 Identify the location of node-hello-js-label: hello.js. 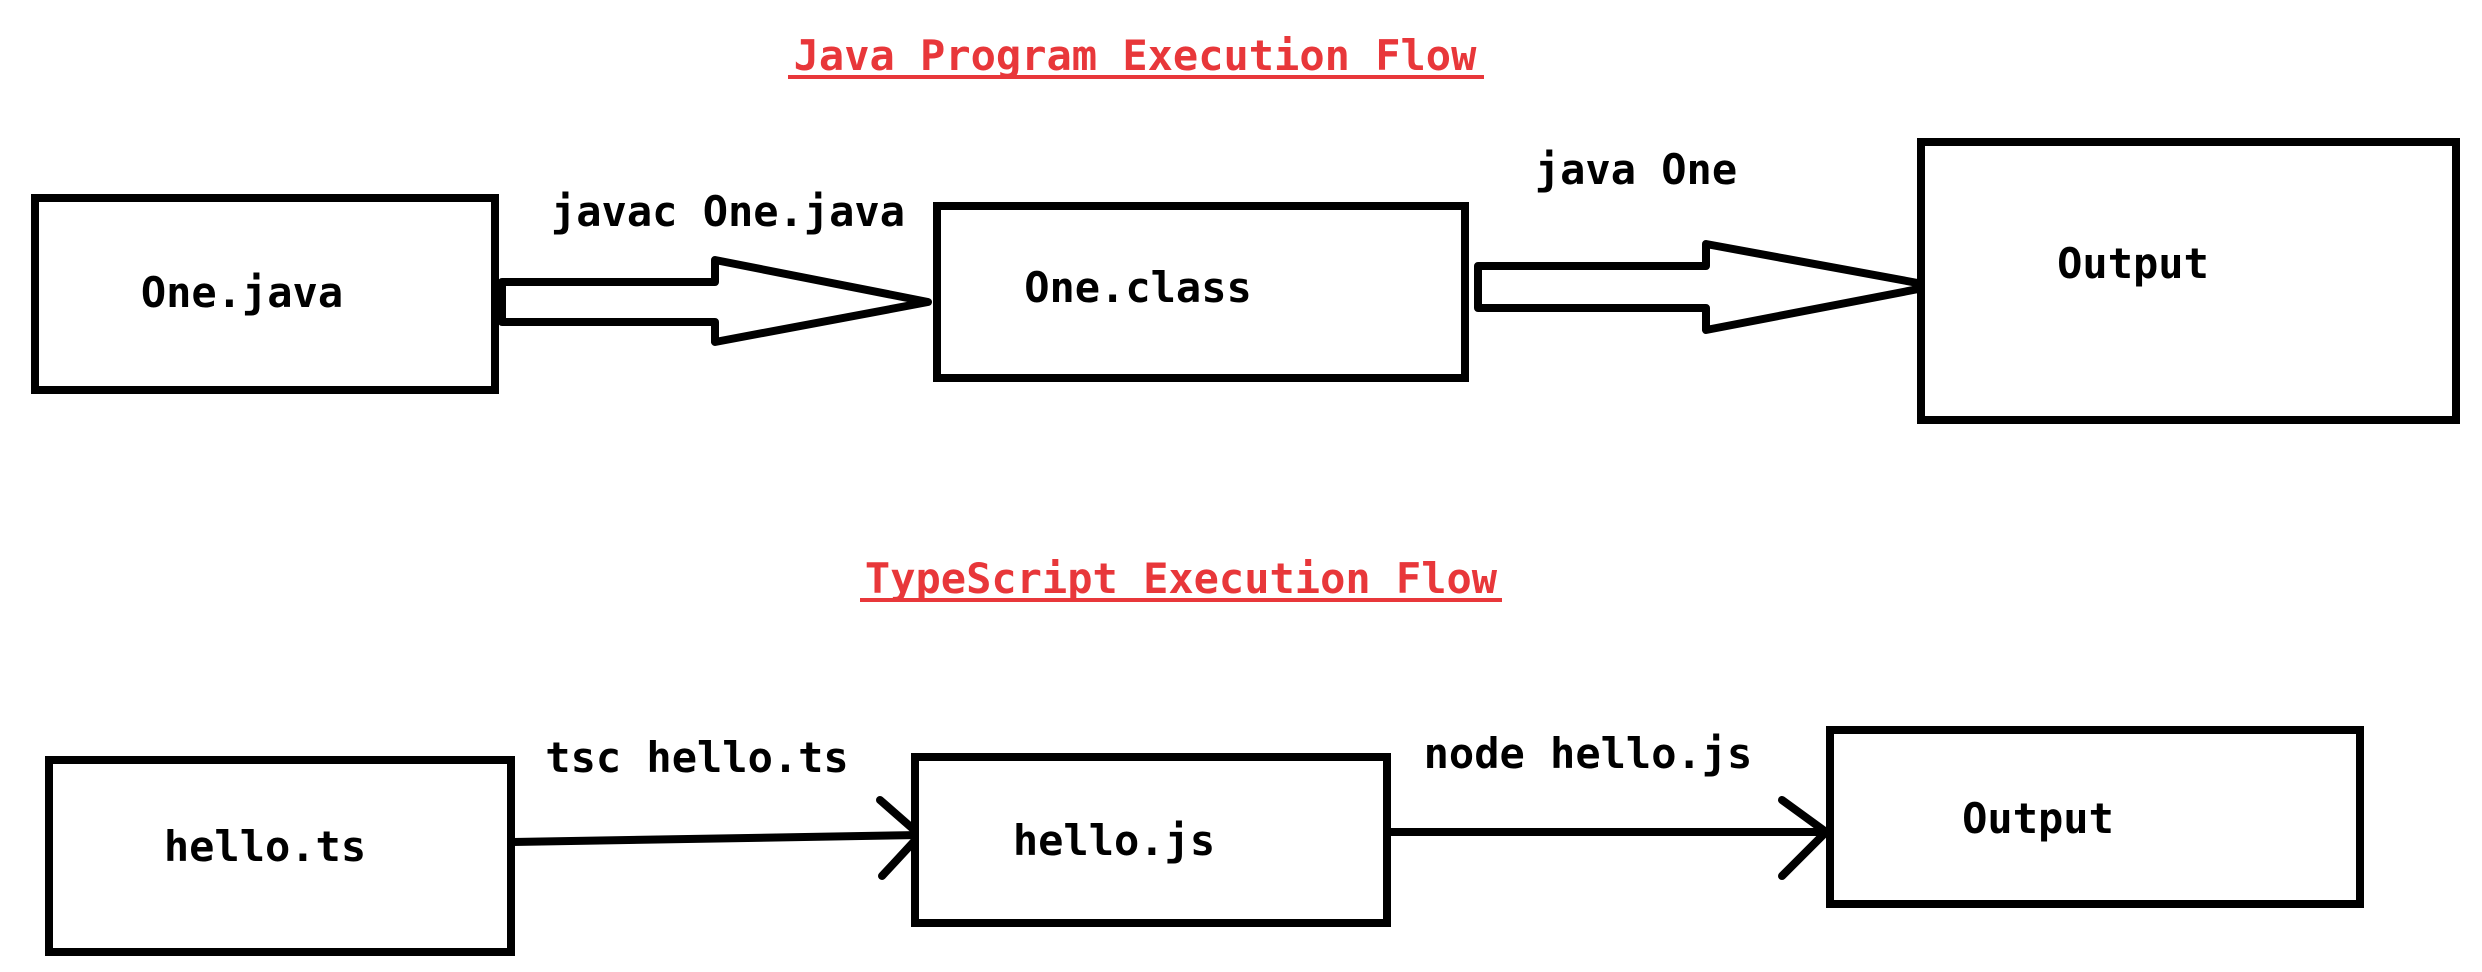
(1114, 840).